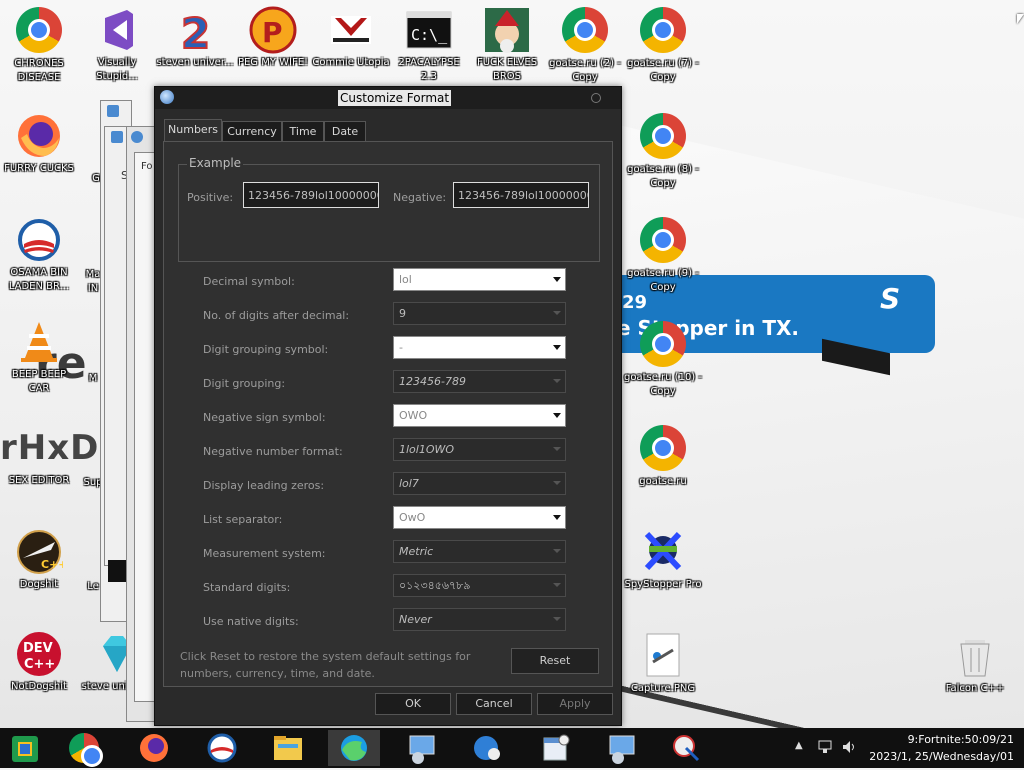  I want to click on desktop-icon: Falcon C++, so click(975, 664).